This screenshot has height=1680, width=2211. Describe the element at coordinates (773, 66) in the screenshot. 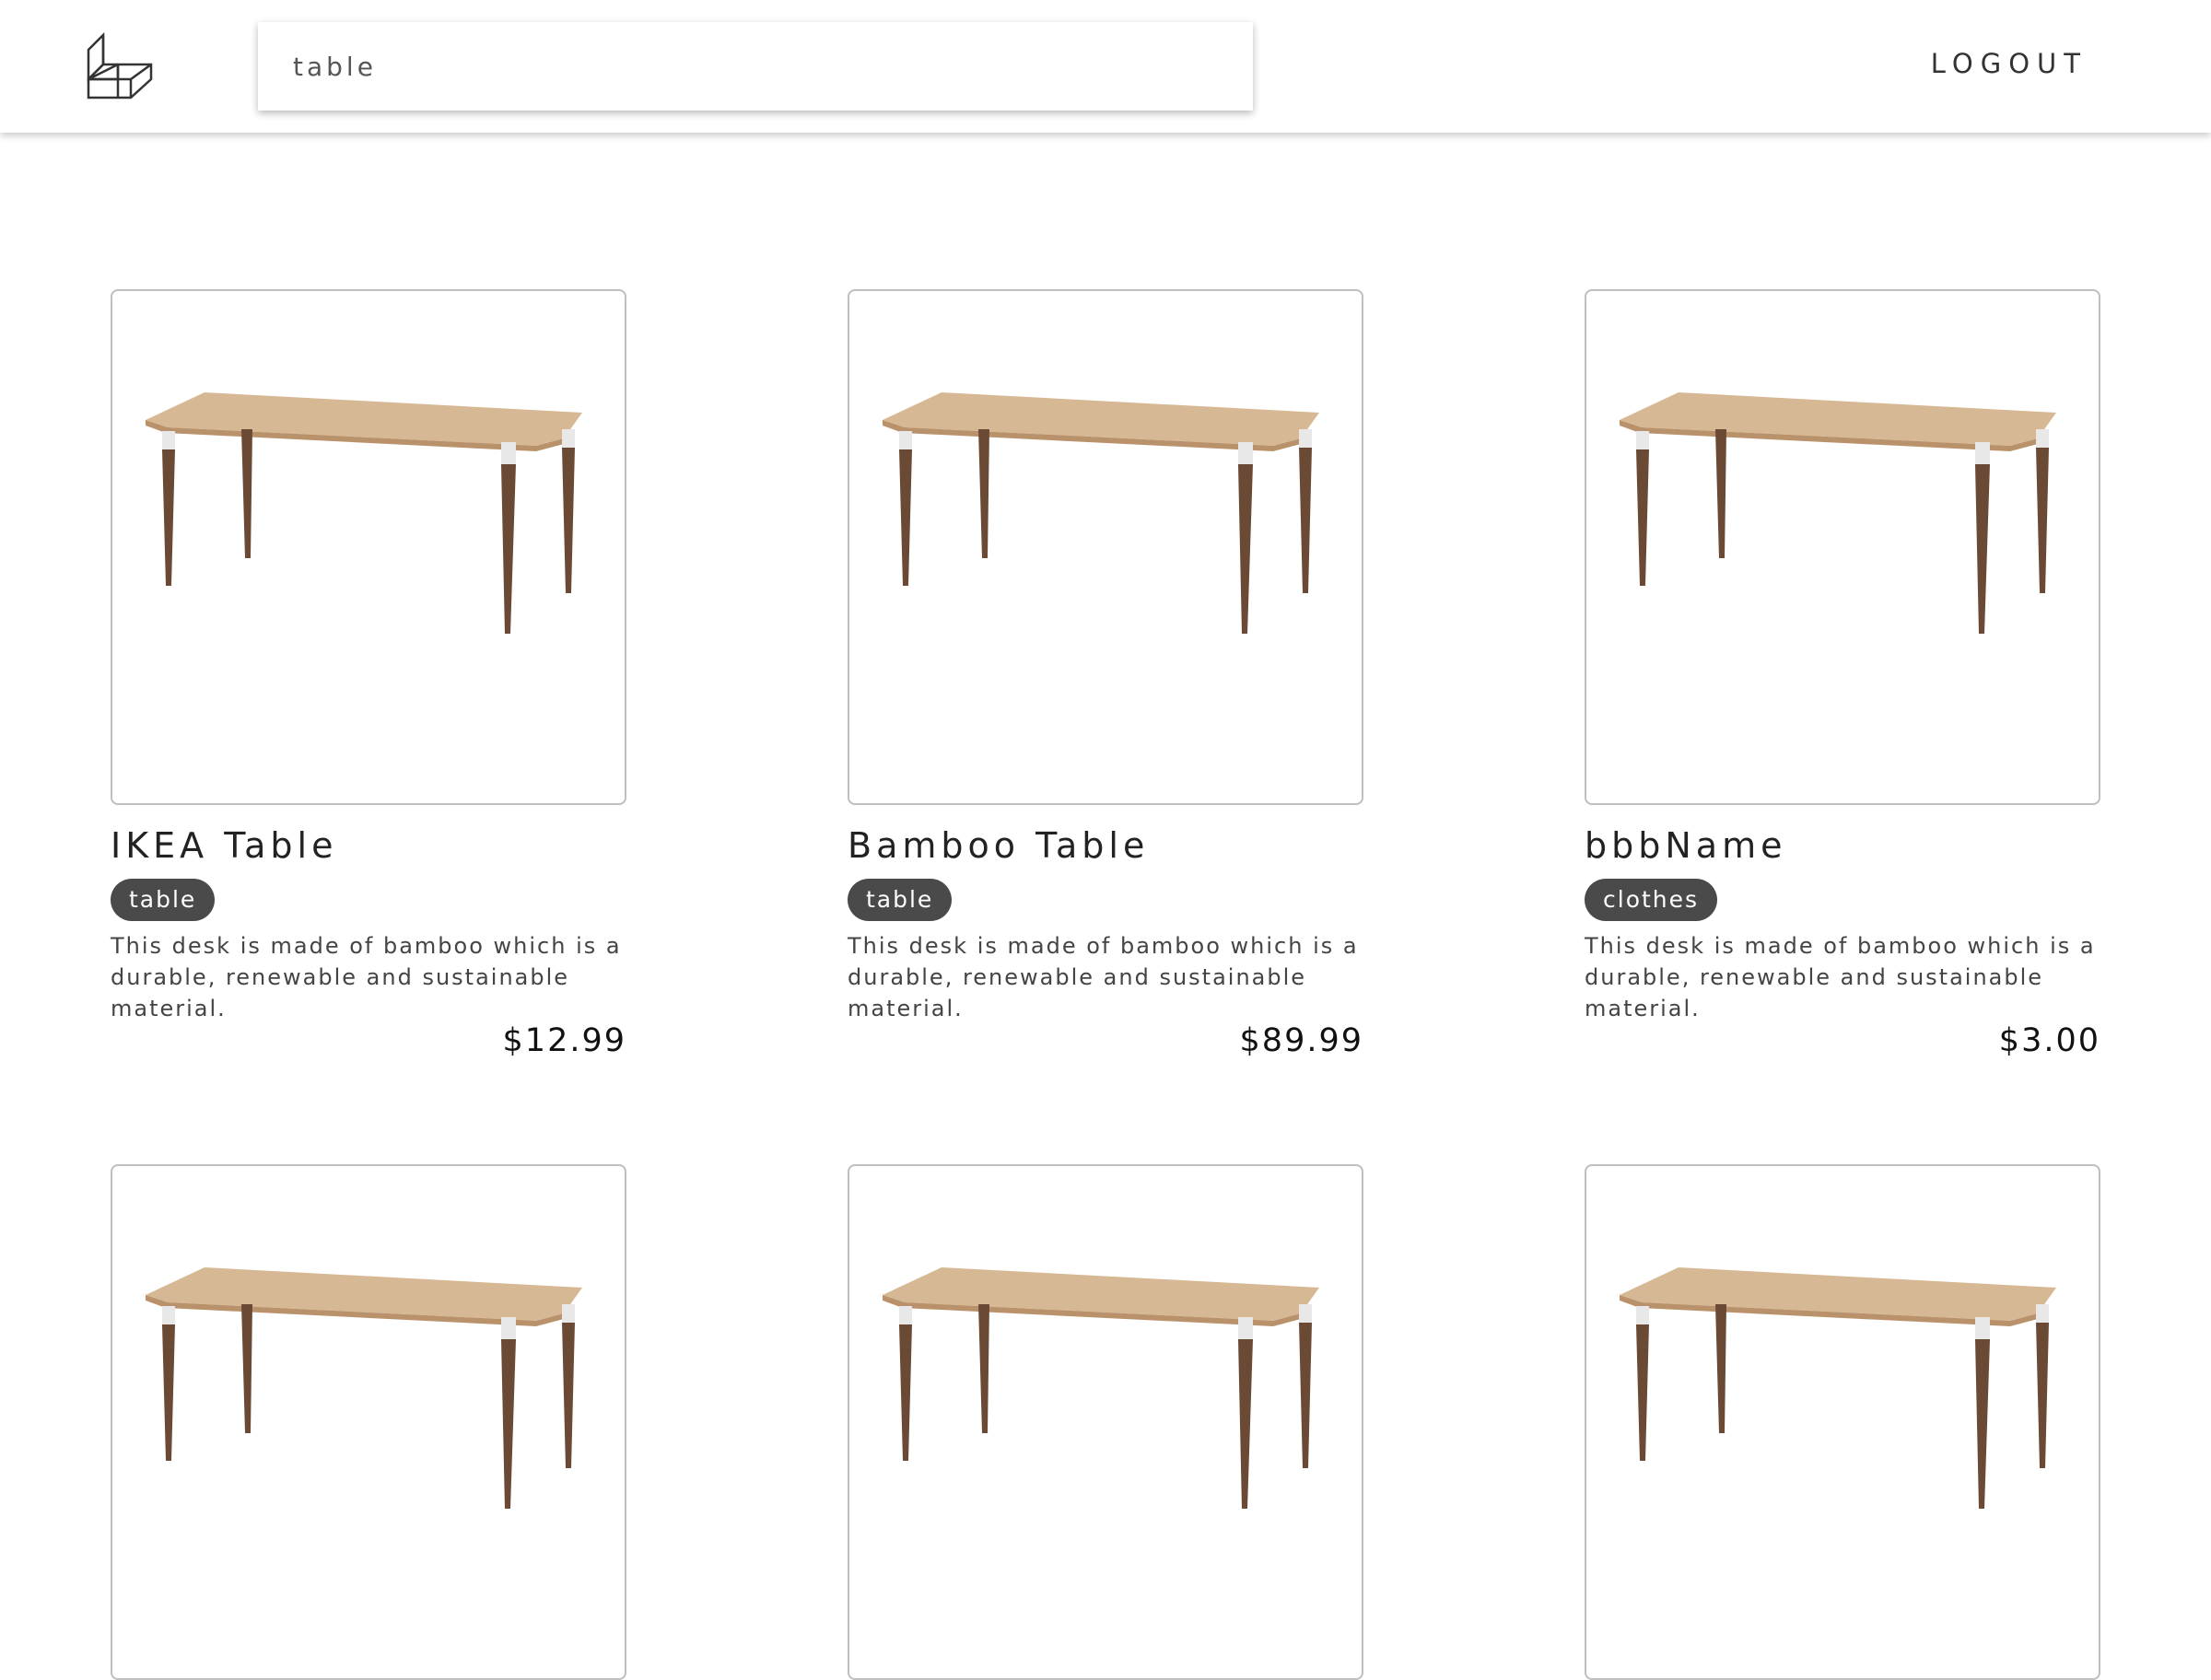

I see `search-input` at that location.